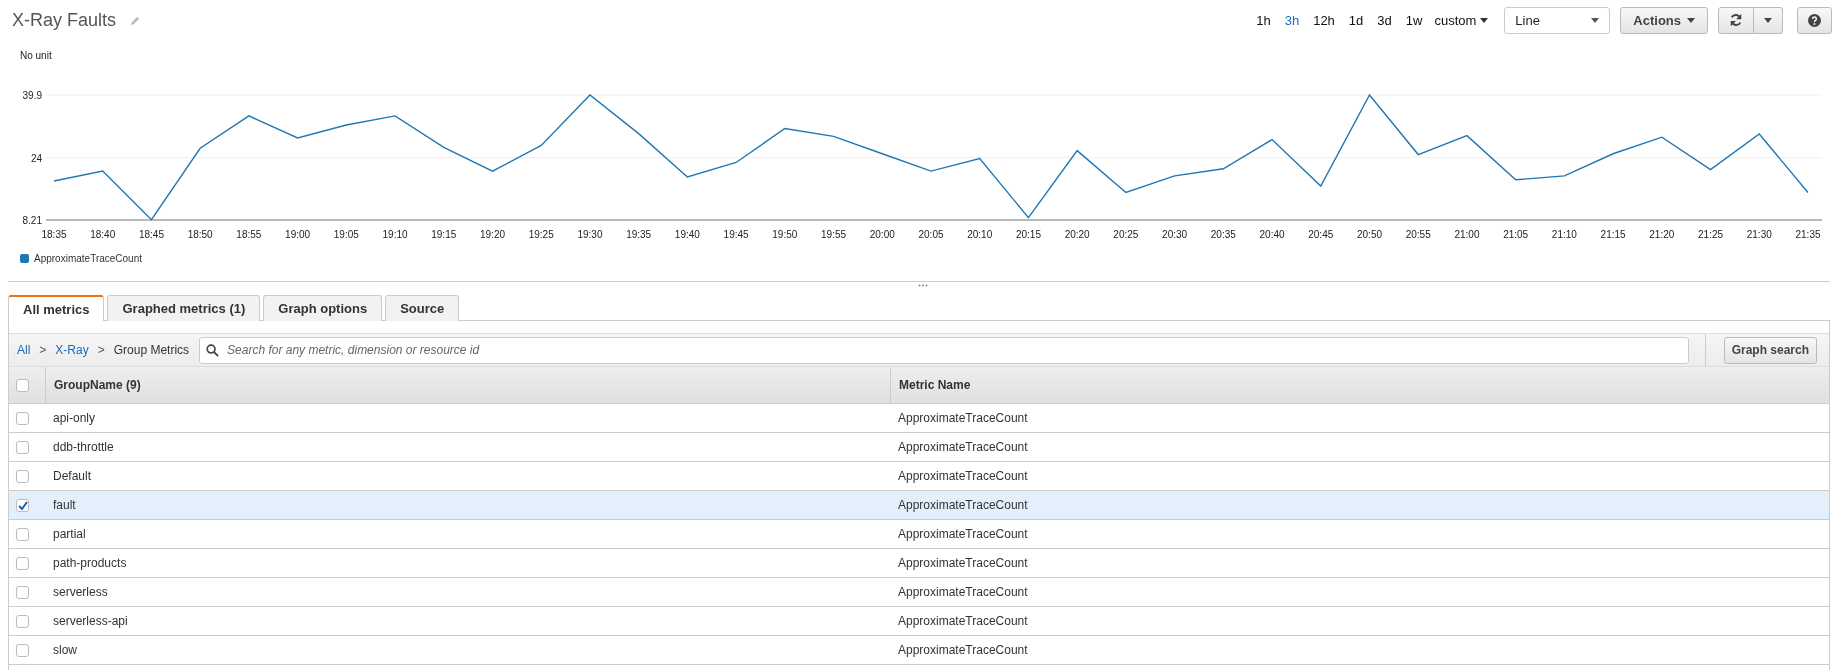 Image resolution: width=1840 pixels, height=670 pixels. What do you see at coordinates (323, 308) in the screenshot?
I see `tab: Graph options` at bounding box center [323, 308].